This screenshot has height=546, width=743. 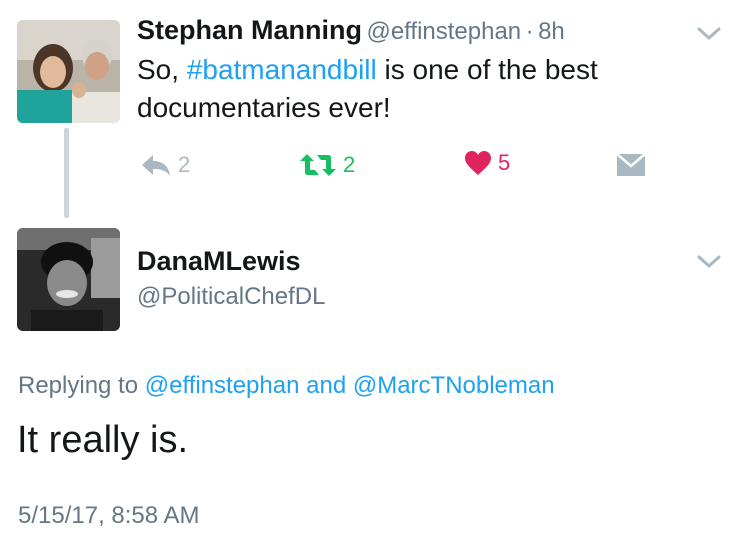 What do you see at coordinates (478, 163) in the screenshot?
I see `heart-icon` at bounding box center [478, 163].